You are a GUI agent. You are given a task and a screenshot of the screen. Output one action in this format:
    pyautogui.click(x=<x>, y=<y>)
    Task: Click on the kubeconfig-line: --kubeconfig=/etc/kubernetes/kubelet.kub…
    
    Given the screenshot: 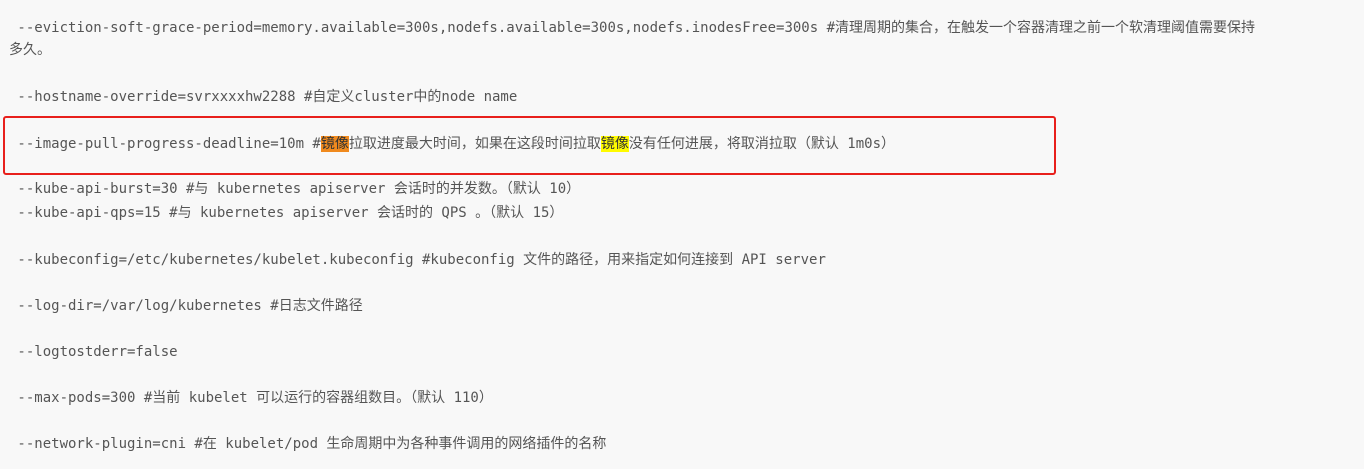 What is the action you would take?
    pyautogui.click(x=417, y=260)
    